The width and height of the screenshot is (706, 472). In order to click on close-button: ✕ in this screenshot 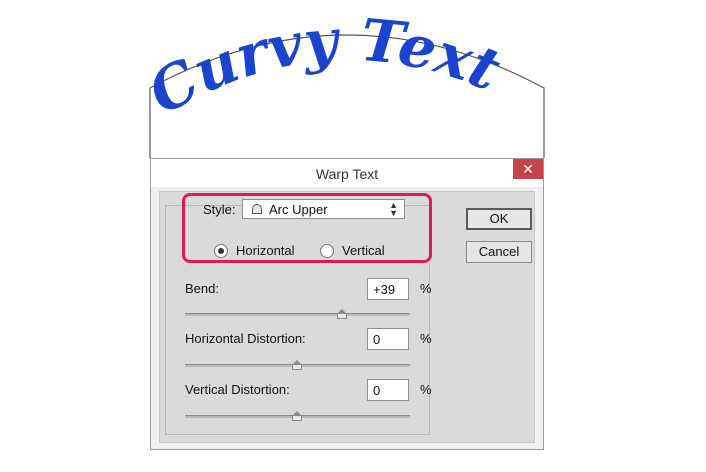, I will do `click(528, 169)`.